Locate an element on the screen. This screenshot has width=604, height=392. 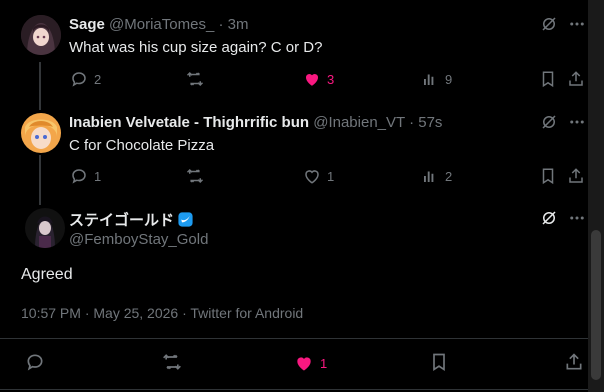
tweet-text: What was his cup size again? C or D? is located at coordinates (196, 47).